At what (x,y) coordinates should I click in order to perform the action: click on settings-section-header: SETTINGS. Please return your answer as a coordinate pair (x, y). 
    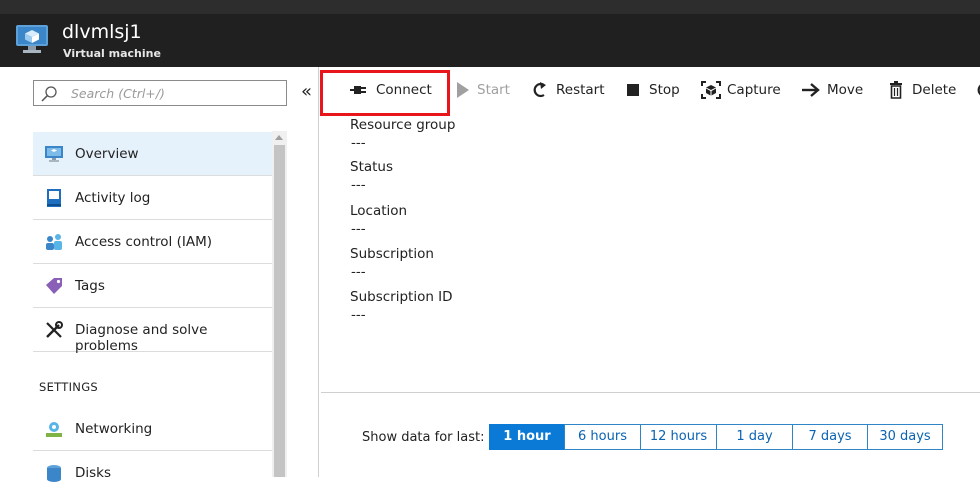
    Looking at the image, I should click on (69, 387).